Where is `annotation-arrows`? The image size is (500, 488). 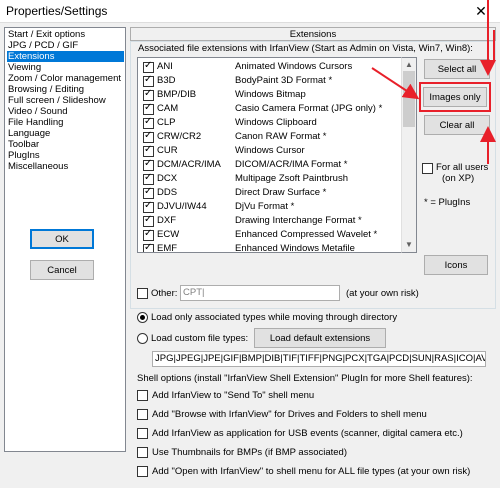
annotation-arrows is located at coordinates (433, 82).